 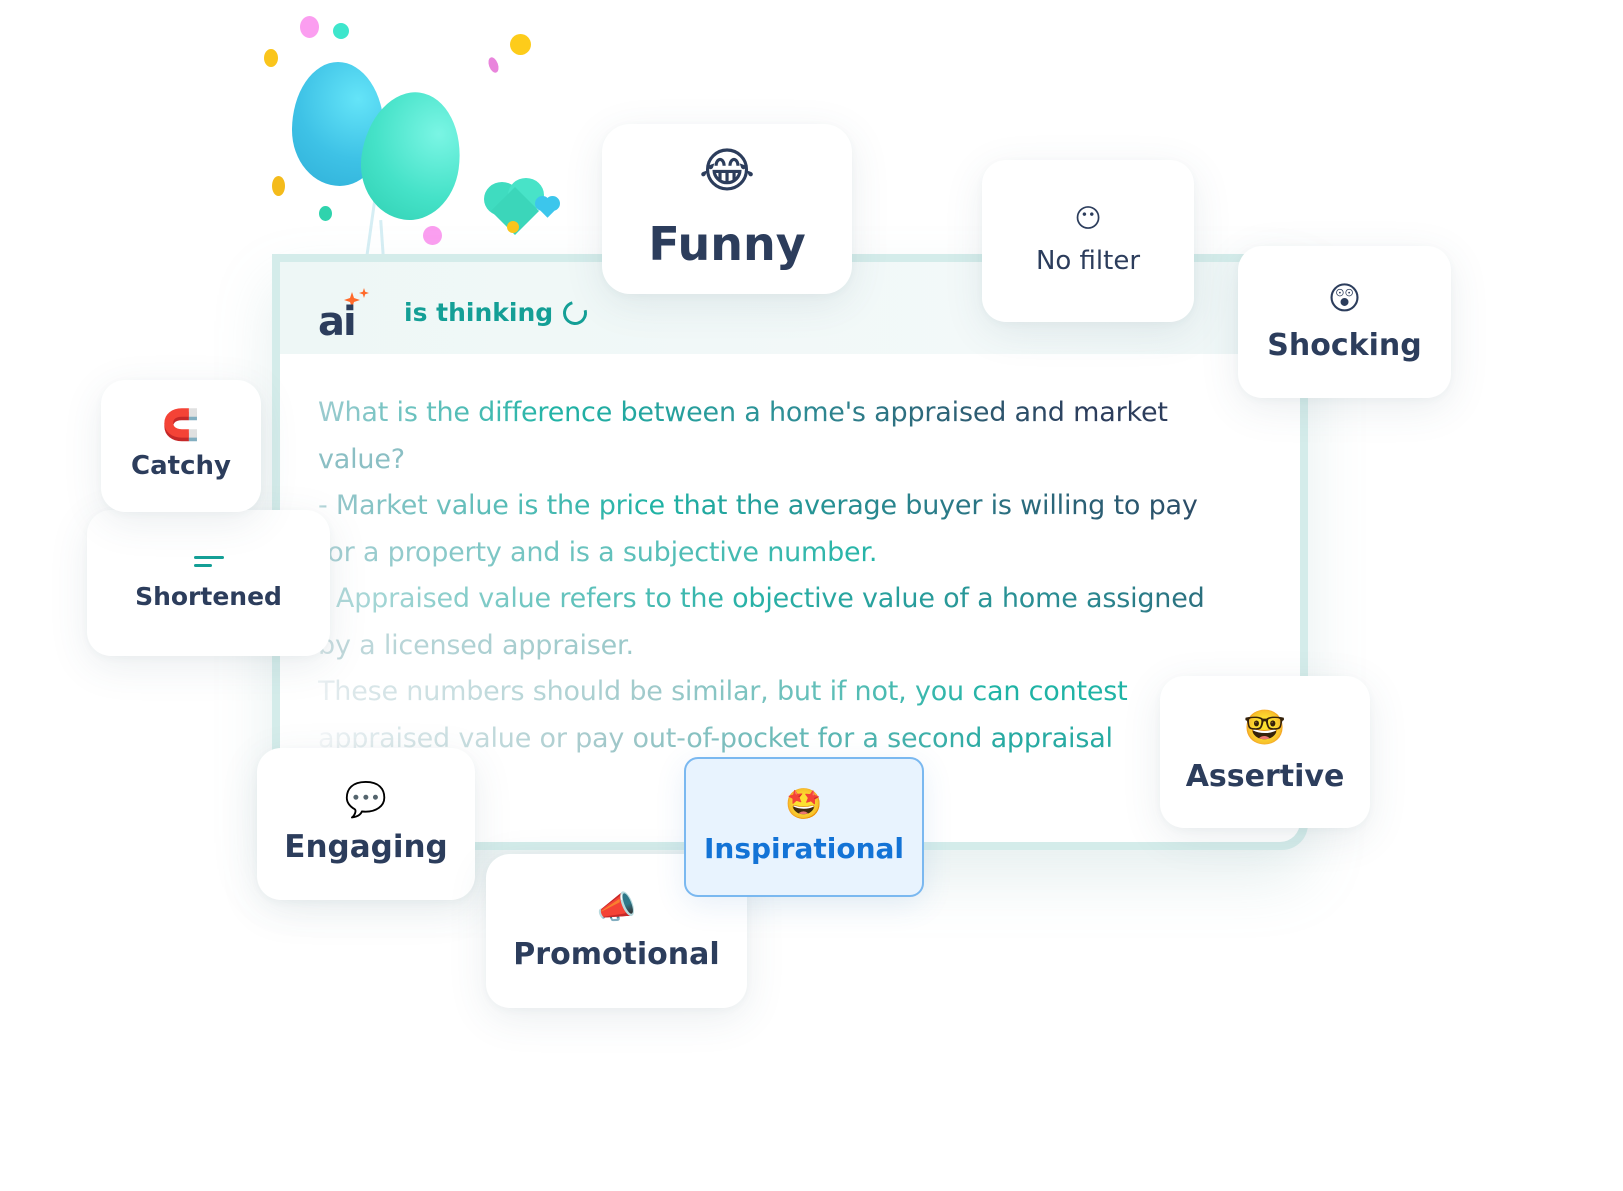 What do you see at coordinates (208, 561) in the screenshot?
I see `short-lines-icon` at bounding box center [208, 561].